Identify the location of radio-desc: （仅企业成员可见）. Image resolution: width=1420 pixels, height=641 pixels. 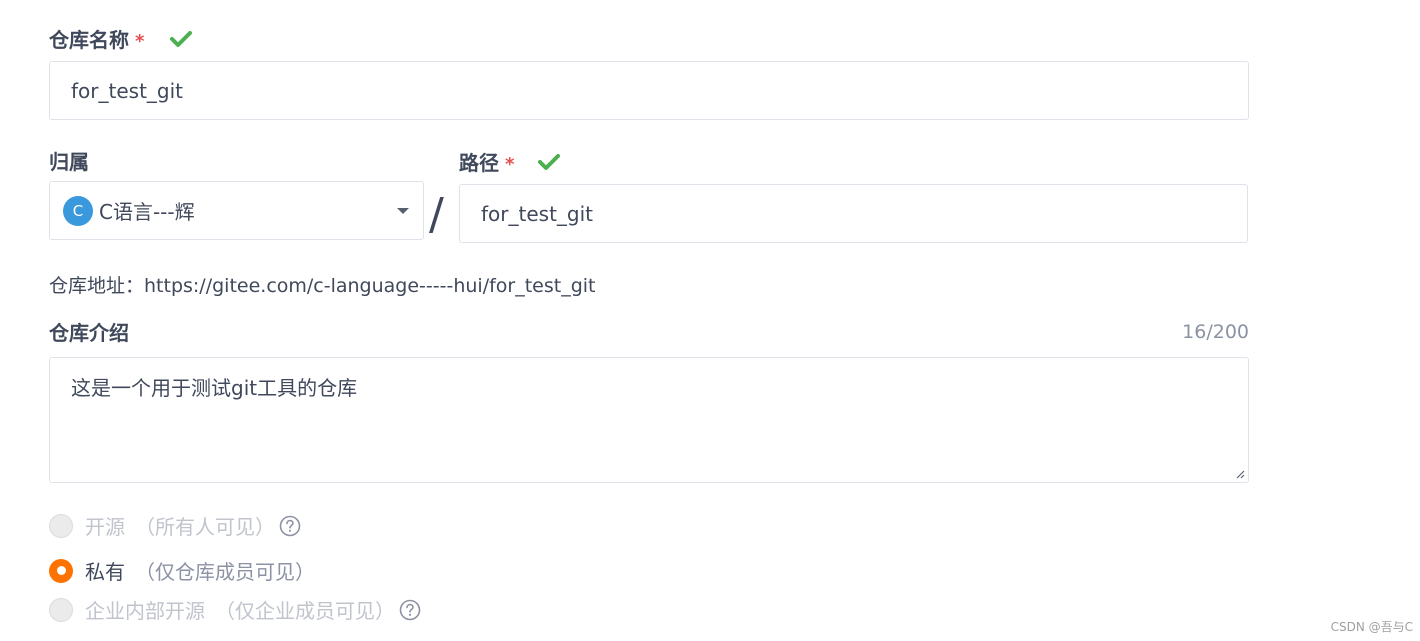
(305, 611).